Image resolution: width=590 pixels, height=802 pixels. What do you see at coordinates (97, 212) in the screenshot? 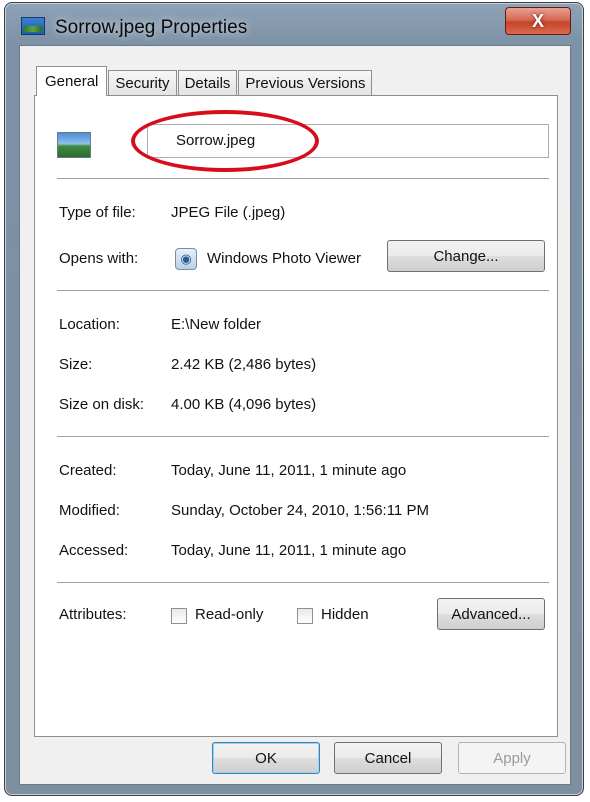
I see `type-of-file-label: Type of file:` at bounding box center [97, 212].